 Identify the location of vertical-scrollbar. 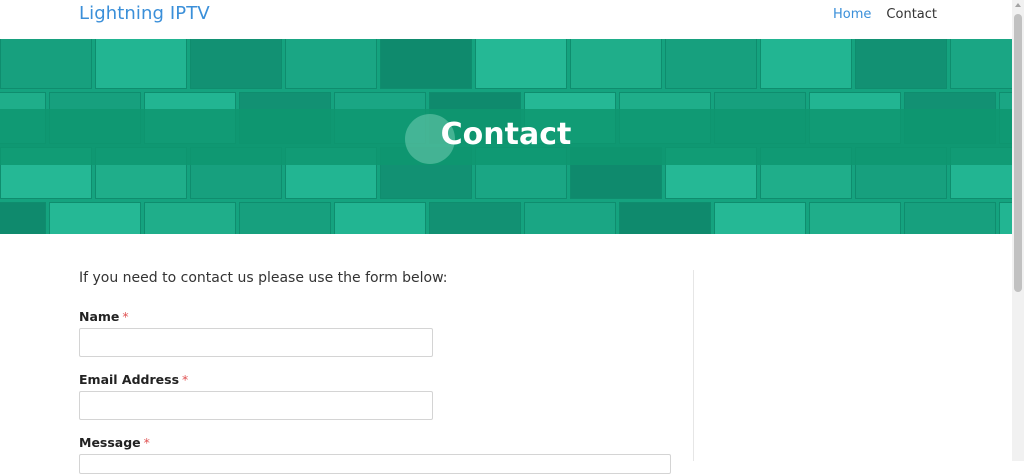
(1018, 230).